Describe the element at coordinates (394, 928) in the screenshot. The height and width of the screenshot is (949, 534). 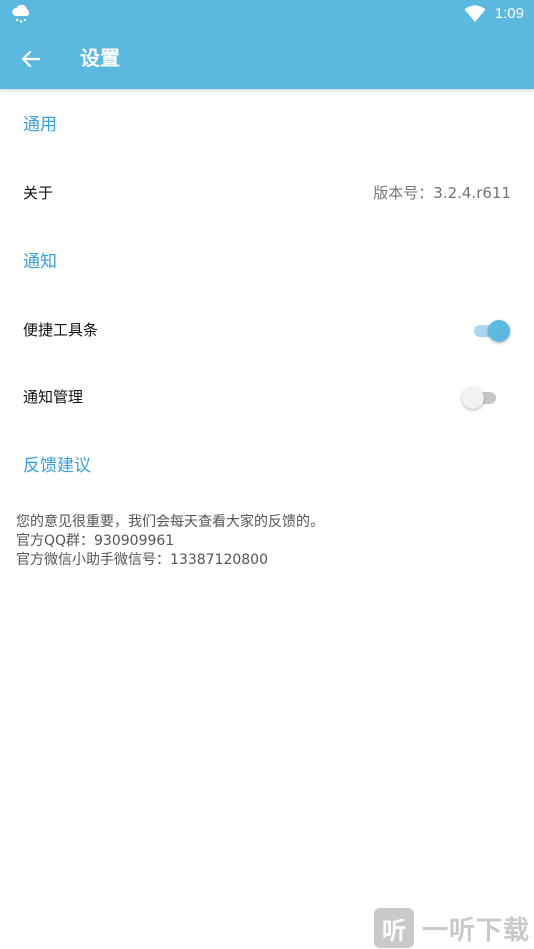
I see `watermark-logo: 听` at that location.